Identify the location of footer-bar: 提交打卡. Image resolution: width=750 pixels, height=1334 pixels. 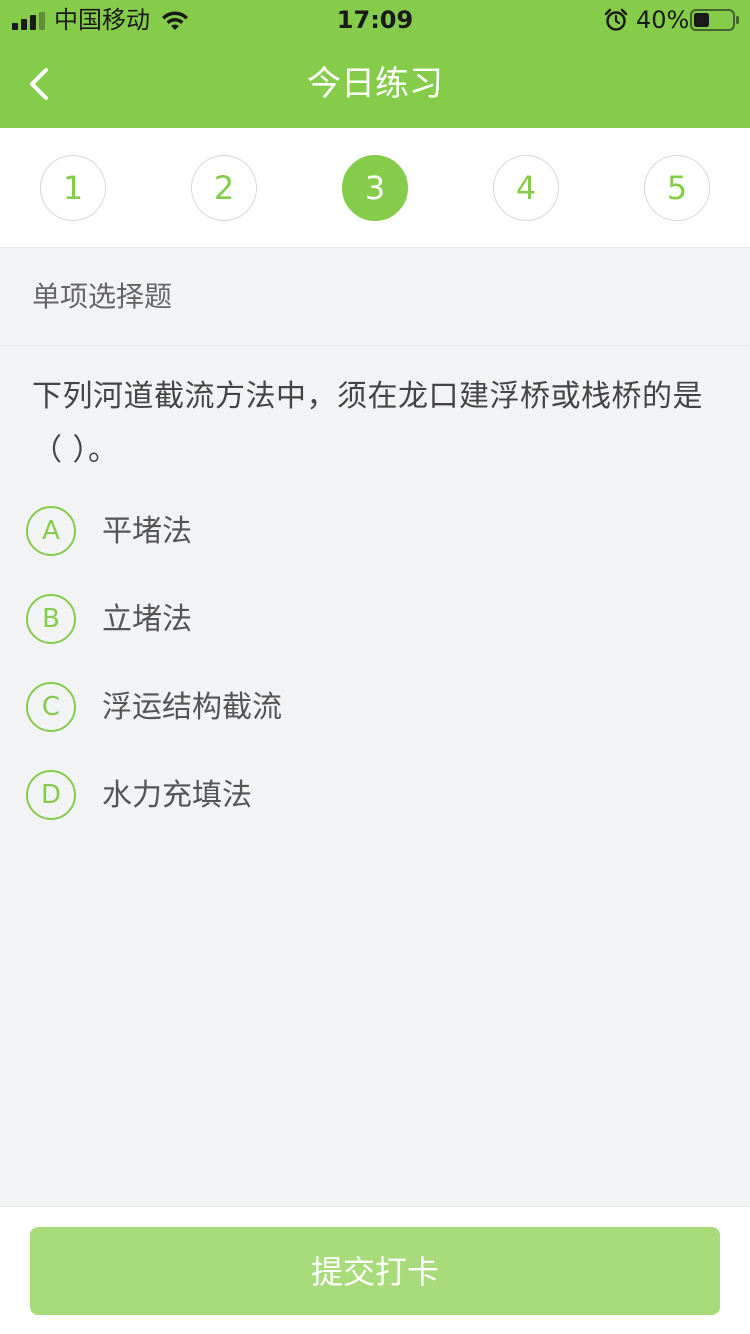
(375, 1270).